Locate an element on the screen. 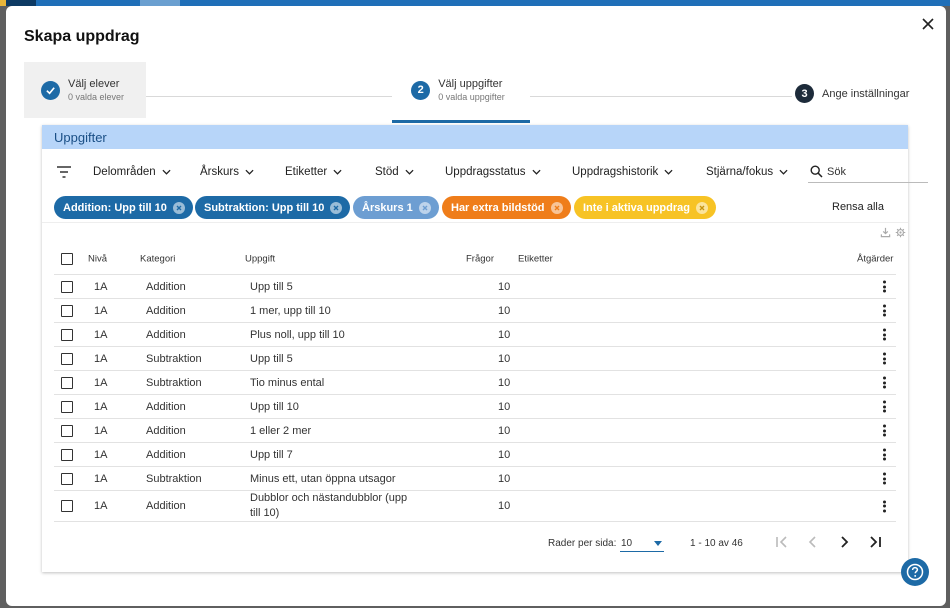 Image resolution: width=950 pixels, height=608 pixels. table-row: 1A Addition Upp till 7 10 is located at coordinates (475, 455).